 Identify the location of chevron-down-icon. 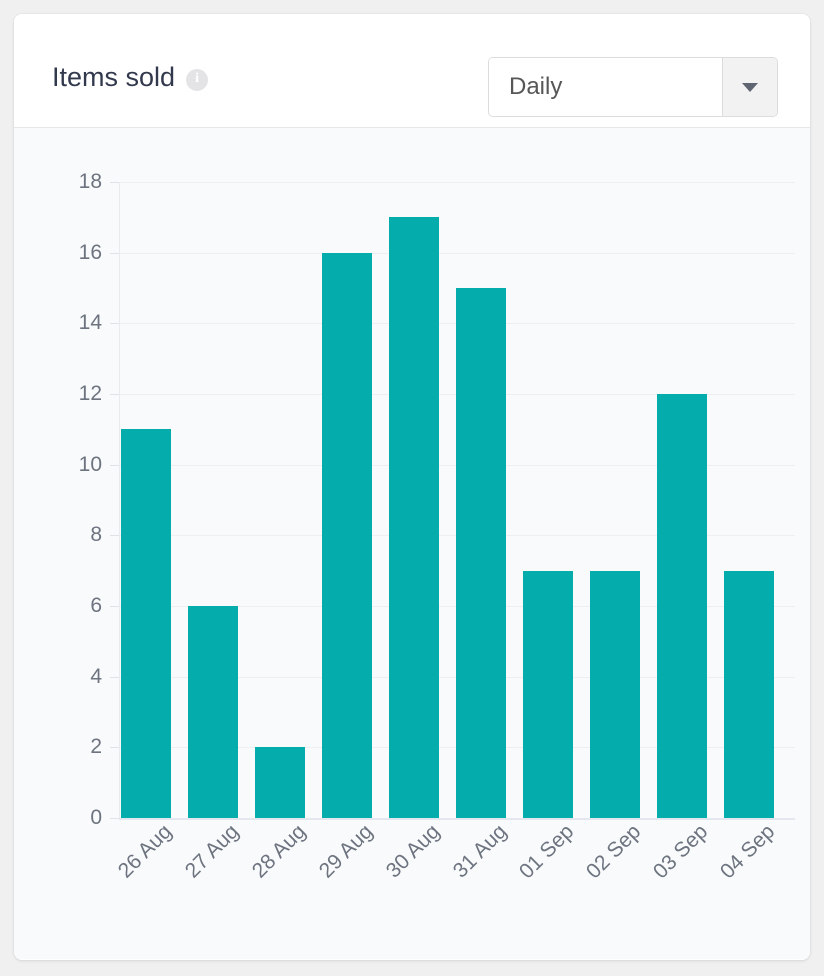
(750, 87).